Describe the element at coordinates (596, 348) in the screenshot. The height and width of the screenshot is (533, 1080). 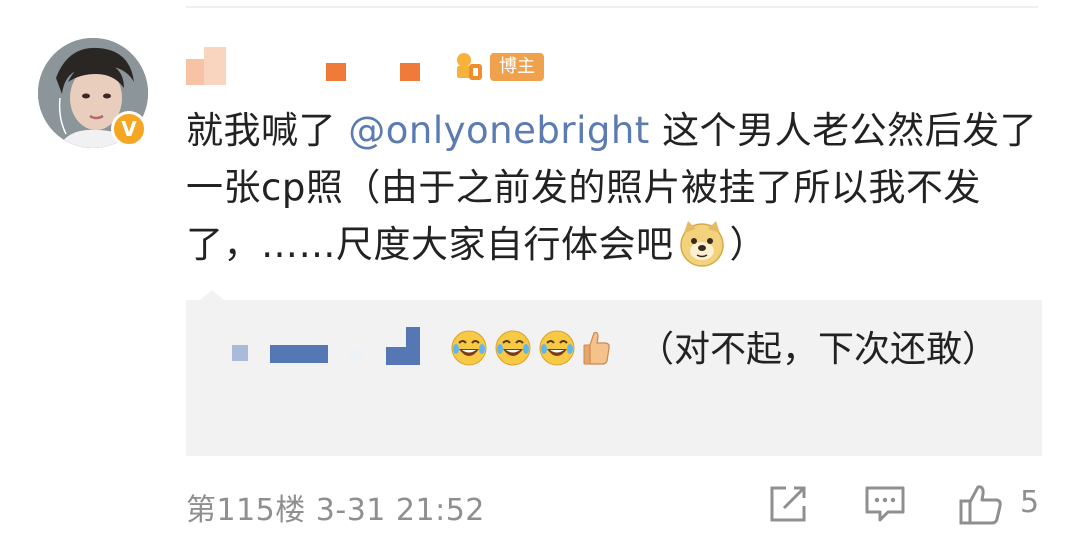
I see `thumbs-up-emoji-icon` at that location.